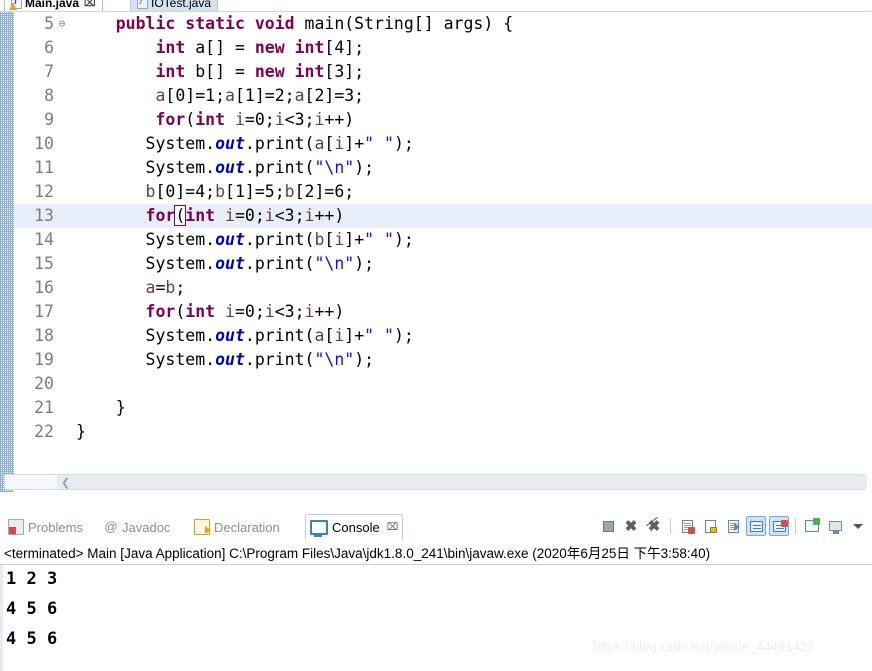 This screenshot has height=671, width=872. I want to click on line-number: 6, so click(49, 47).